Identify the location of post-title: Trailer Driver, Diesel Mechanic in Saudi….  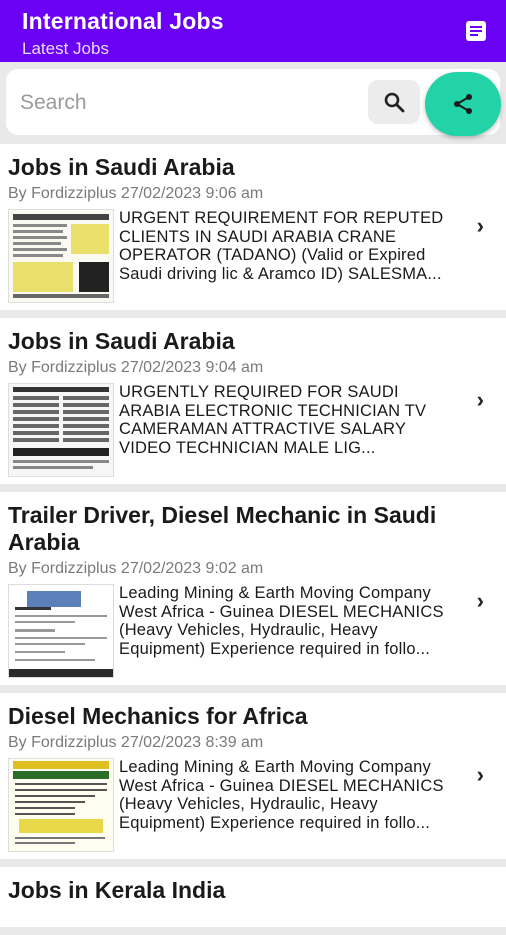
(222, 528).